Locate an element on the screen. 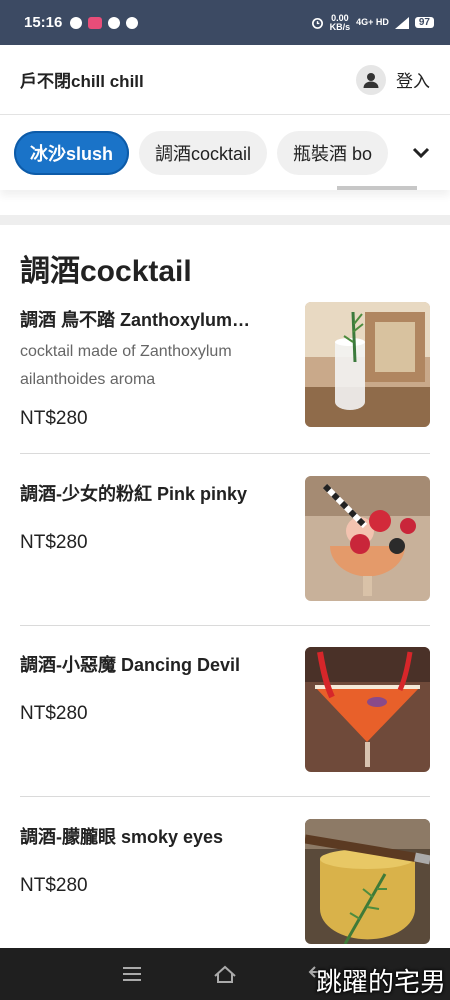 The image size is (450, 1000). login-label: 登入 is located at coordinates (413, 81).